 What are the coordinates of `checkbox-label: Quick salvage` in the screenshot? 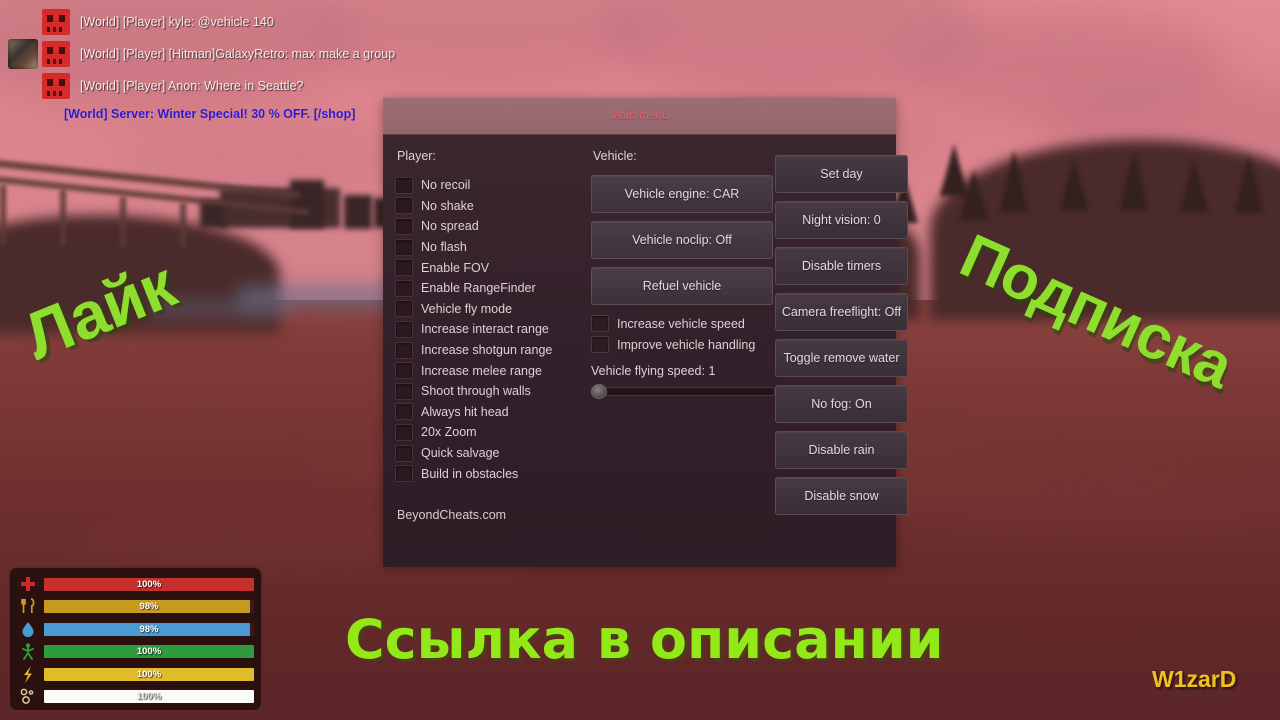 It's located at (460, 453).